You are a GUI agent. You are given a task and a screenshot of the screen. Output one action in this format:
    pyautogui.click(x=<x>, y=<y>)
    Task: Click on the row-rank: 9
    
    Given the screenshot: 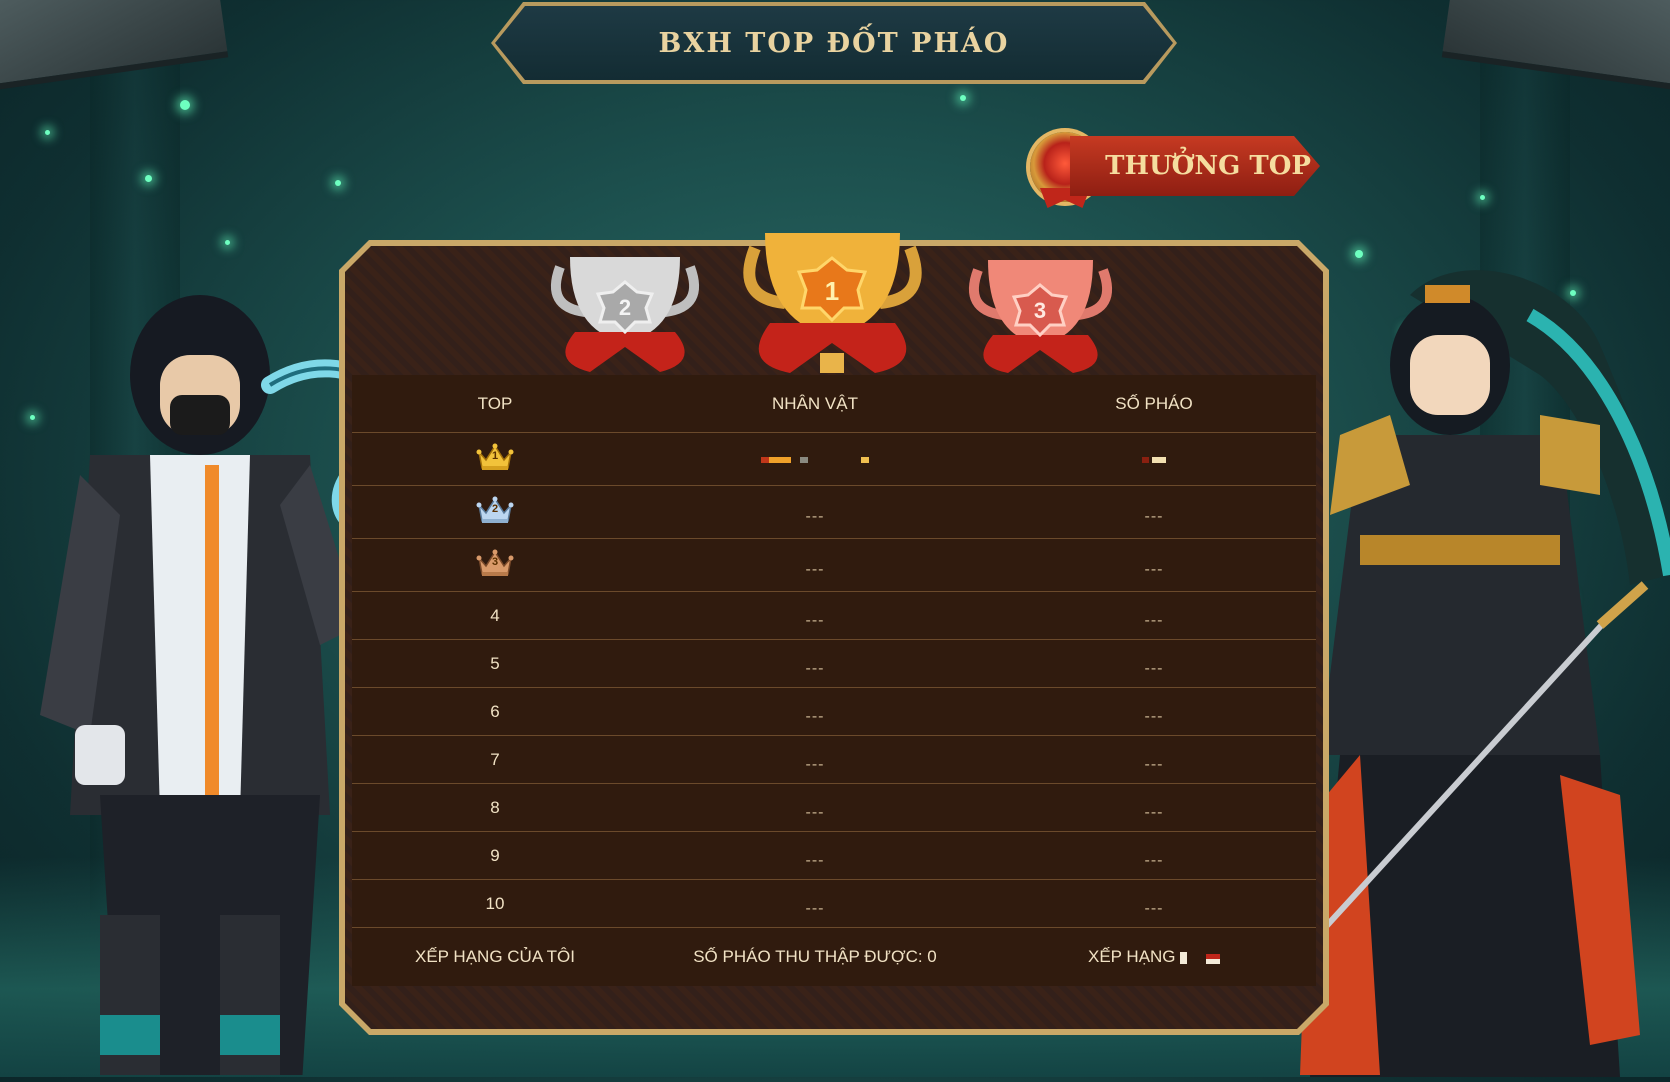 What is the action you would take?
    pyautogui.click(x=495, y=855)
    